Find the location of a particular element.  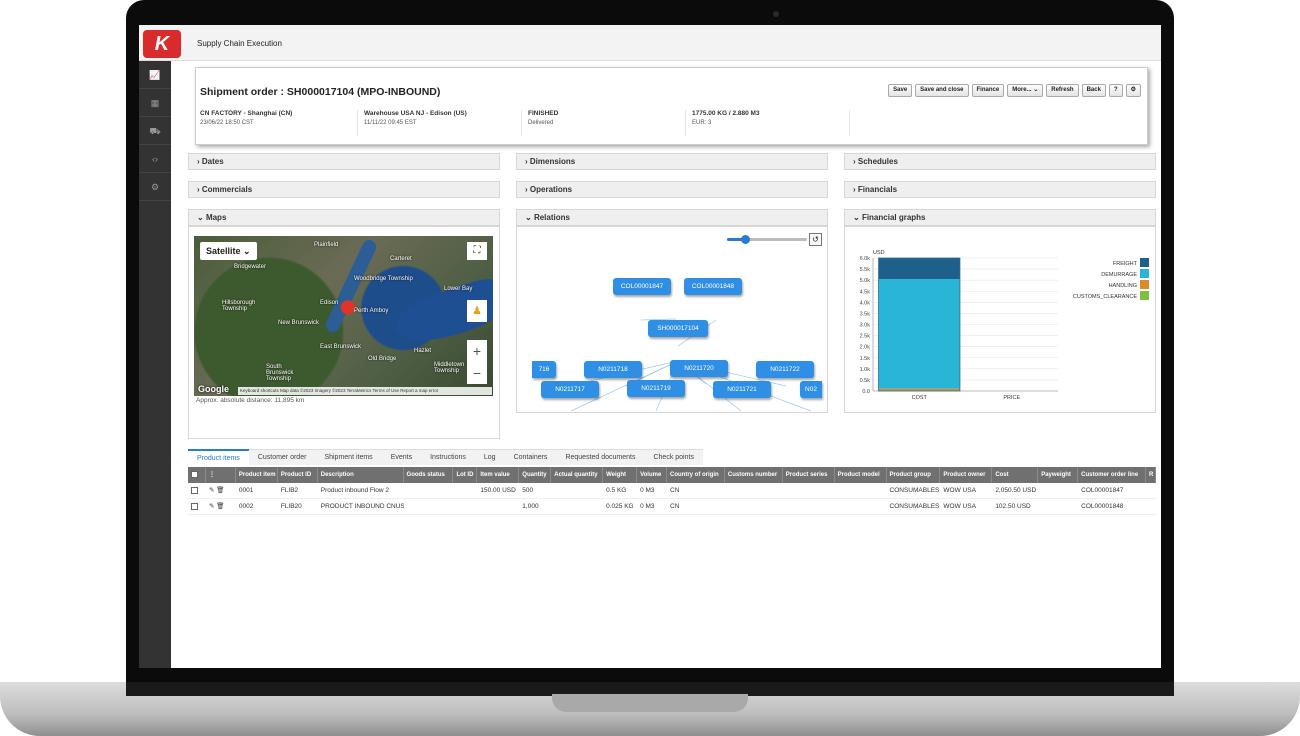

map-type-label: Satellite is located at coordinates (223, 251).